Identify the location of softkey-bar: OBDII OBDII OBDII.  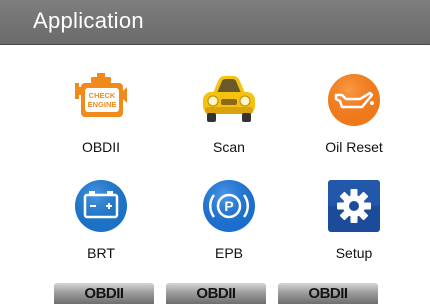
(215, 293).